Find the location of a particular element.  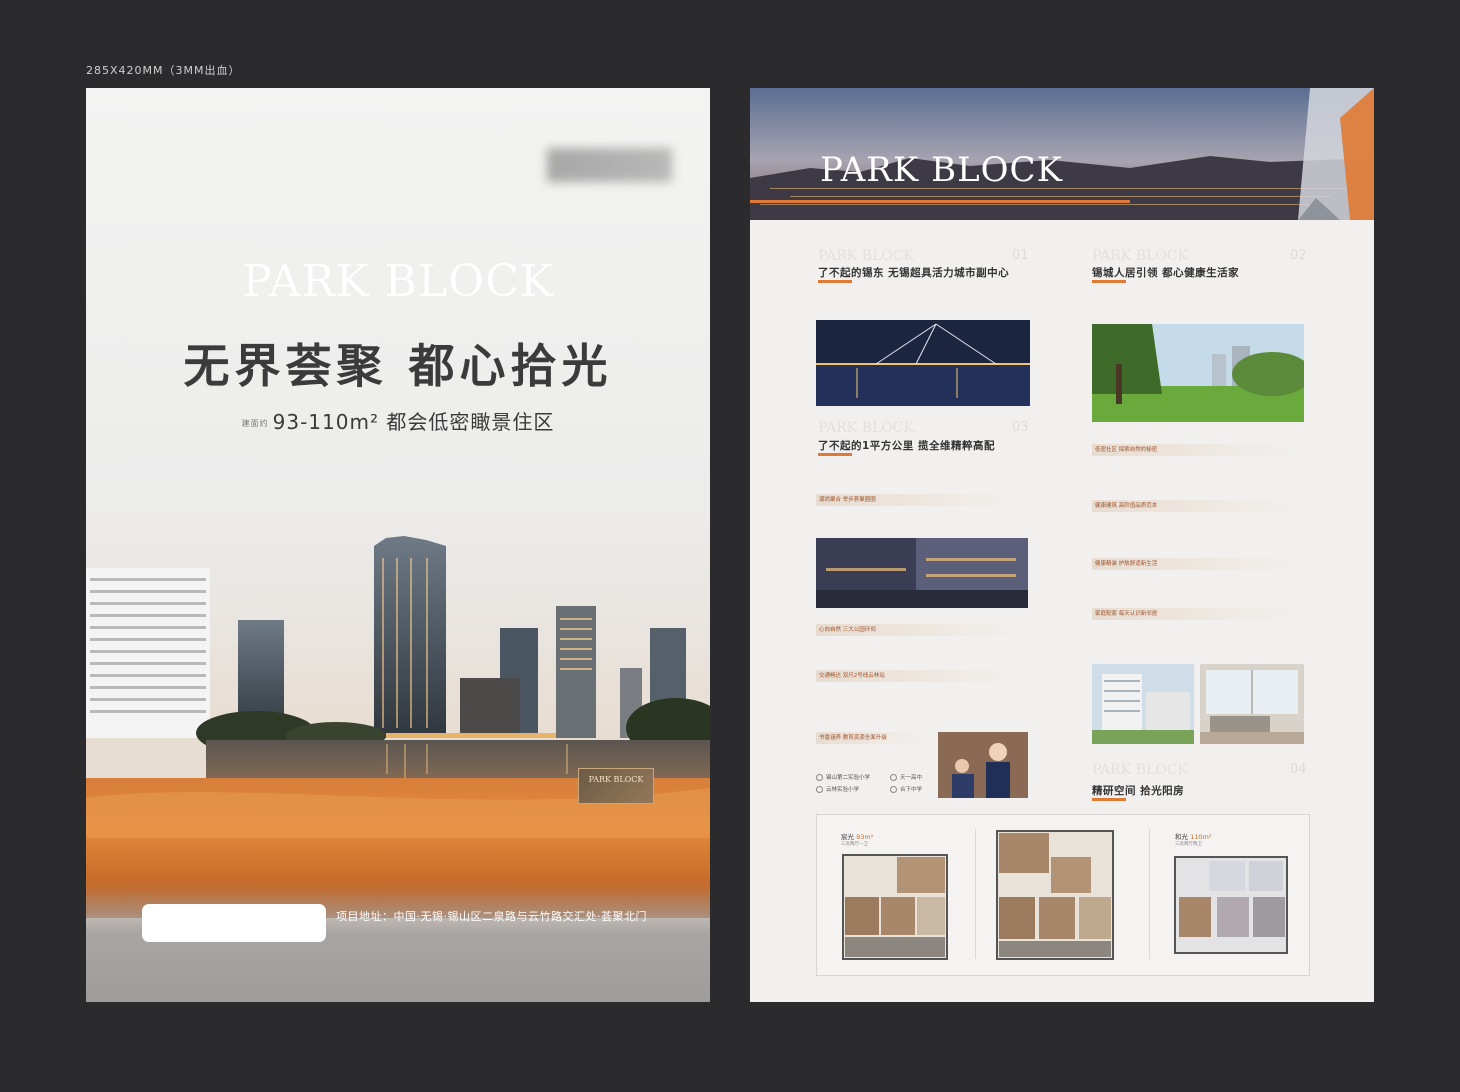

school-item: 合下中学 is located at coordinates (906, 790).